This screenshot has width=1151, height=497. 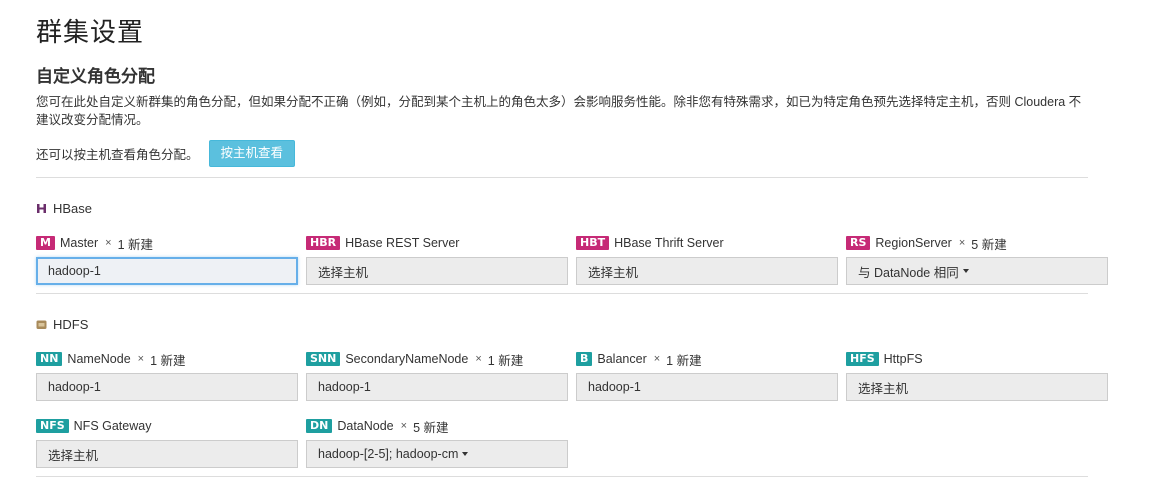 What do you see at coordinates (862, 359) in the screenshot?
I see `role-badge: HFS` at bounding box center [862, 359].